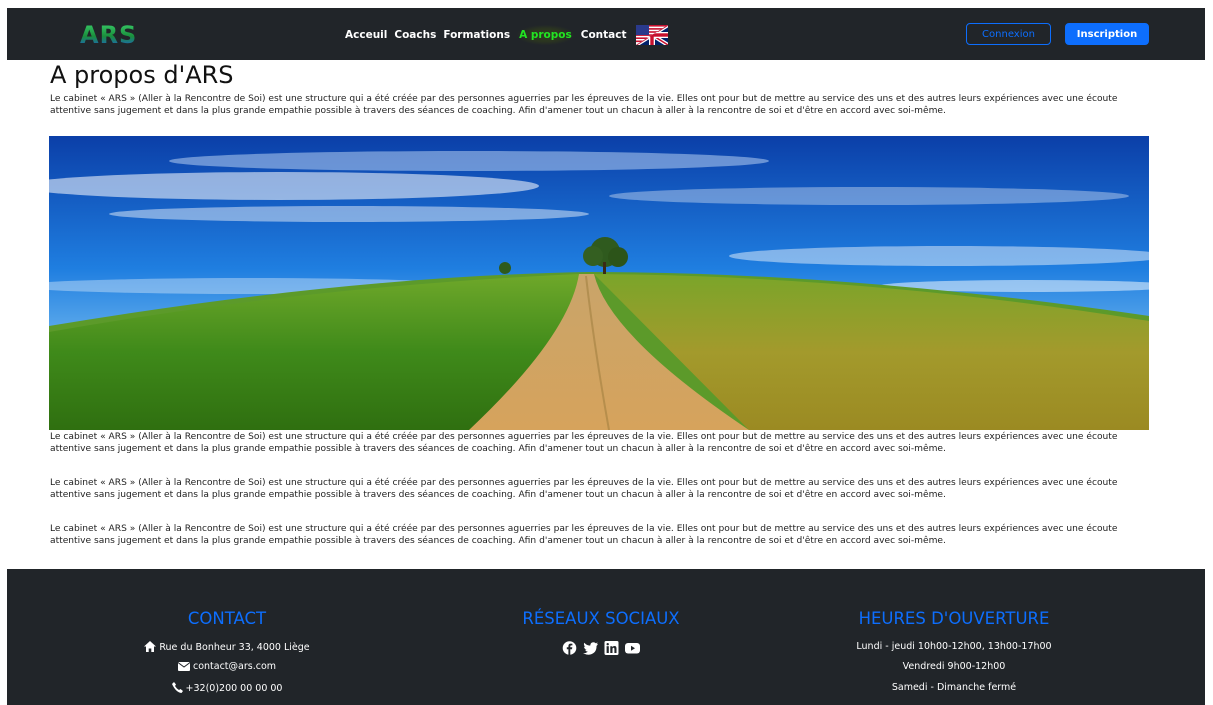 The width and height of the screenshot is (1213, 705). Describe the element at coordinates (954, 646) in the screenshot. I see `hours-line-1: Lundi - jeudi 10h00-12h00, 13h00-17h00` at that location.